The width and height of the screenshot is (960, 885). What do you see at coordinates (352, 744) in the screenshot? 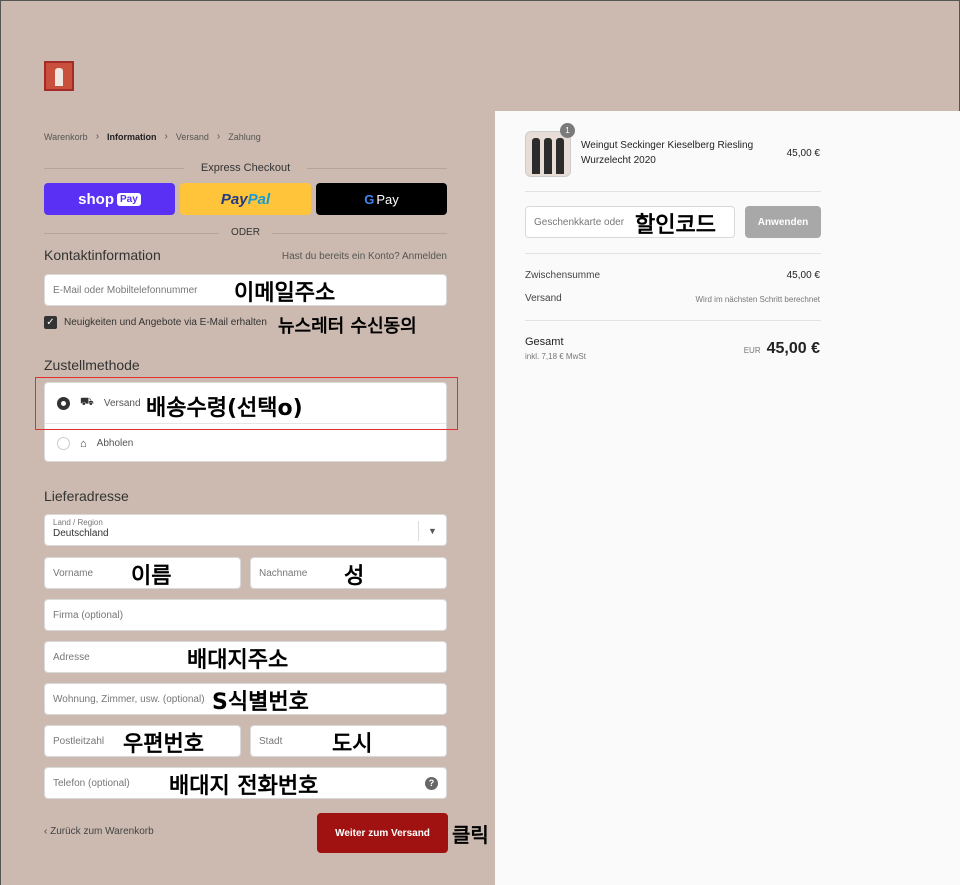
I see `annotation-city: 도시` at bounding box center [352, 744].